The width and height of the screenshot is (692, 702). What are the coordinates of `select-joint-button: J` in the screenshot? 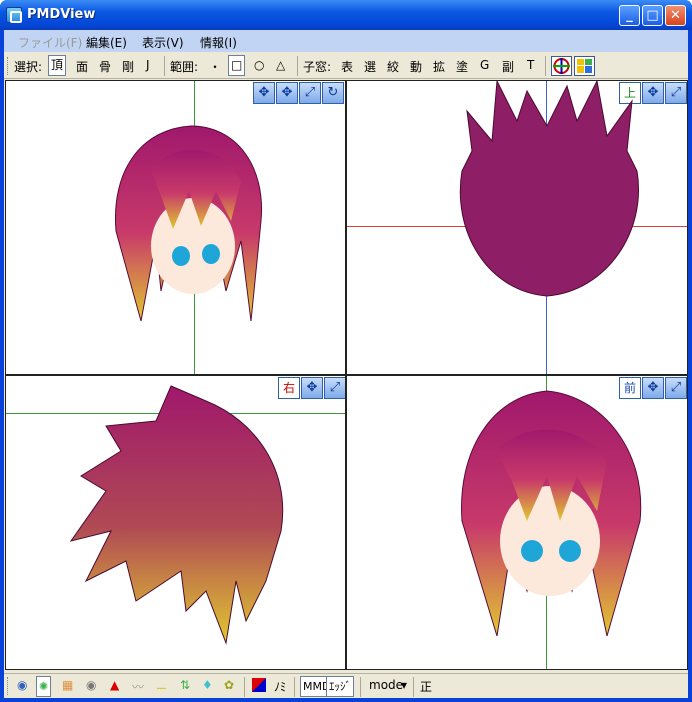 It's located at (148, 65).